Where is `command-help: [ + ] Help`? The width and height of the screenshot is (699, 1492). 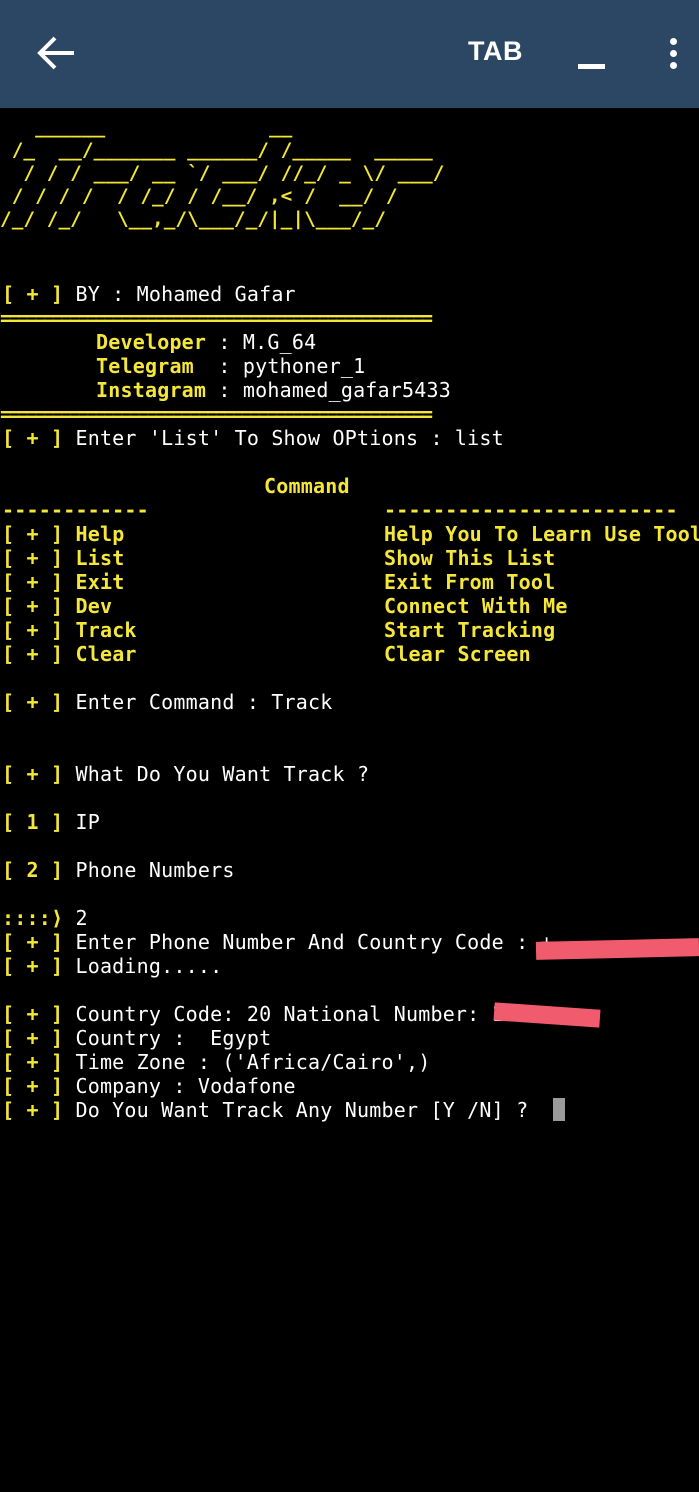 command-help: [ + ] Help is located at coordinates (63, 534).